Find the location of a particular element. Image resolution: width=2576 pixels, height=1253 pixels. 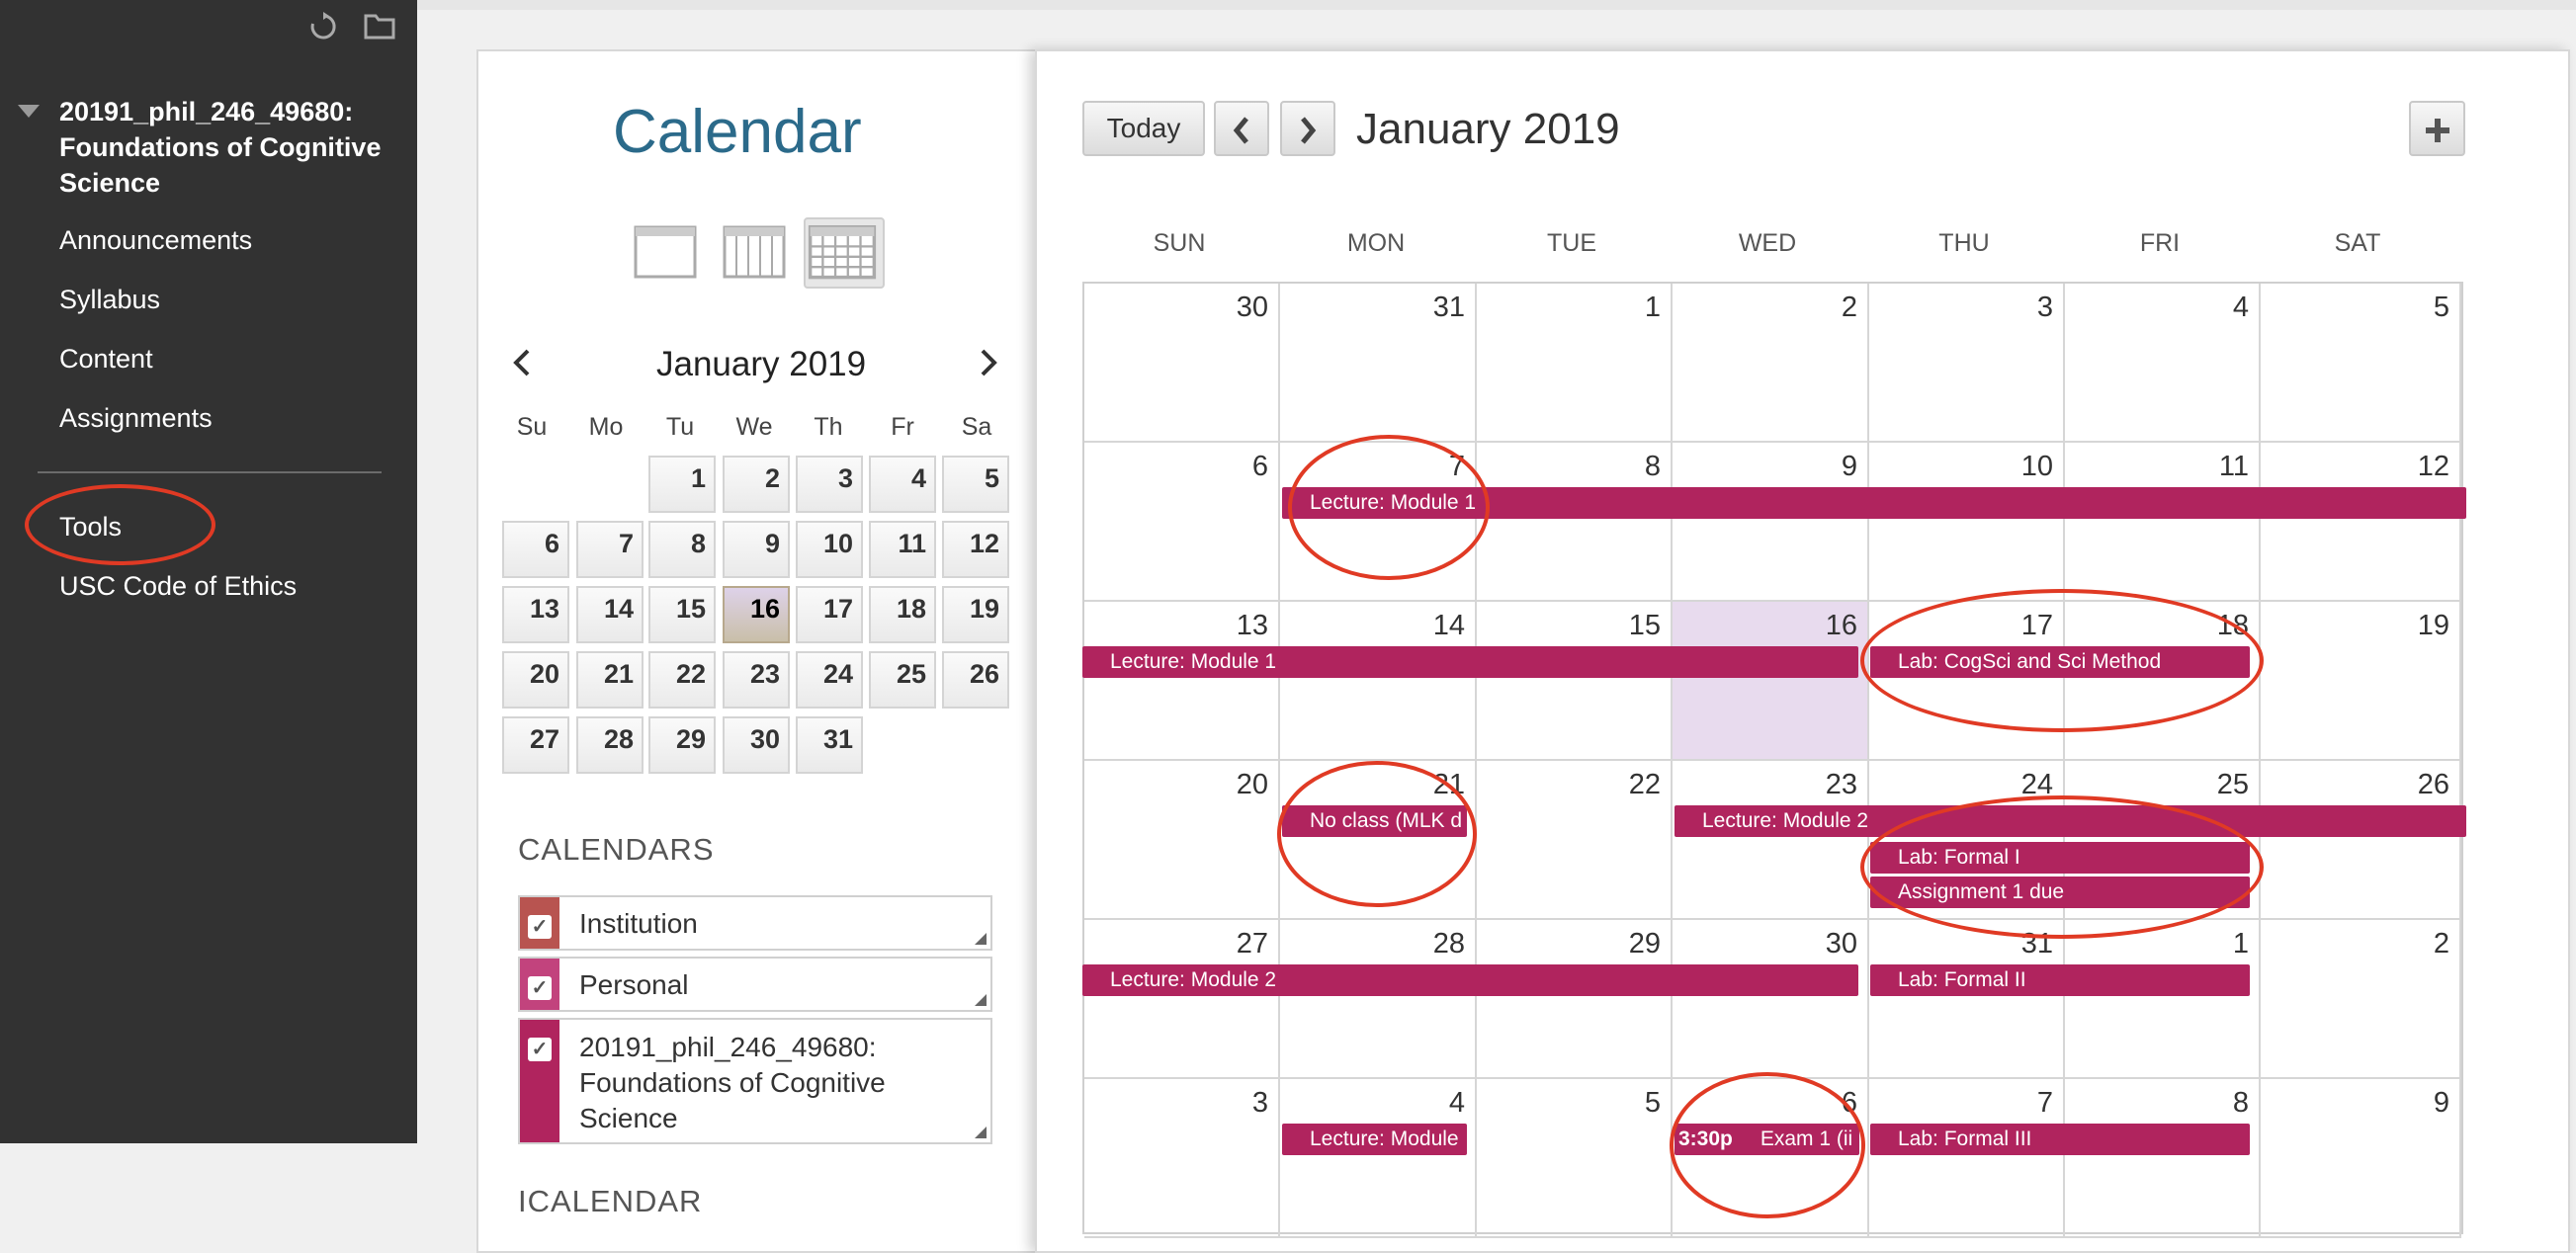

calendar-entry-personal: ✓ Personal is located at coordinates (755, 984).